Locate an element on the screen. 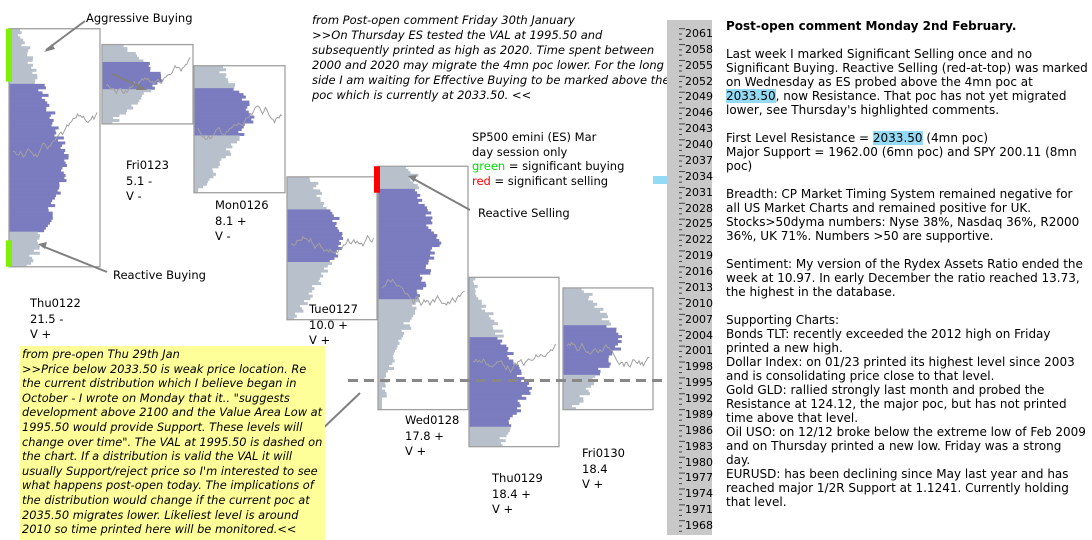 The height and width of the screenshot is (540, 1092). session-label: Thu0122 is located at coordinates (55, 303).